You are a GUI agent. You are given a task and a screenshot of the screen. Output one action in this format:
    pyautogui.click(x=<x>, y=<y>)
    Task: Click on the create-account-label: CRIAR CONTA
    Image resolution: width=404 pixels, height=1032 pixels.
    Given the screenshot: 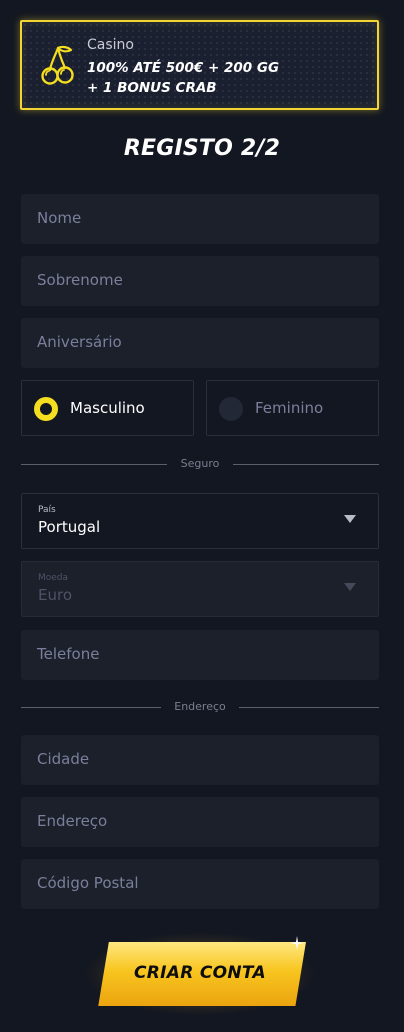 What is the action you would take?
    pyautogui.click(x=200, y=973)
    